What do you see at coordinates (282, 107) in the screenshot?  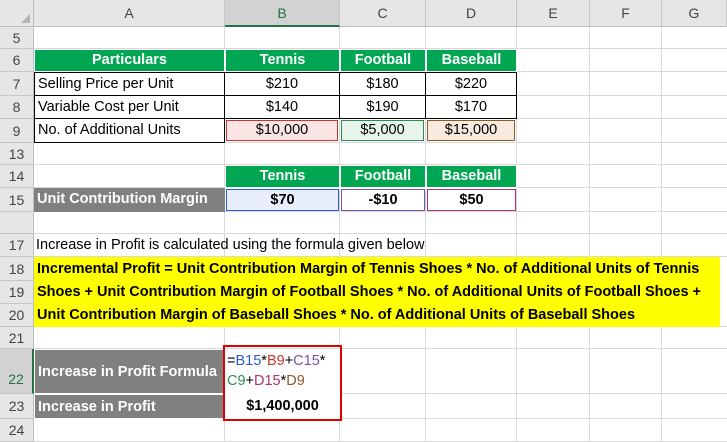 I see `table1-tennis-variable-cost: $140` at bounding box center [282, 107].